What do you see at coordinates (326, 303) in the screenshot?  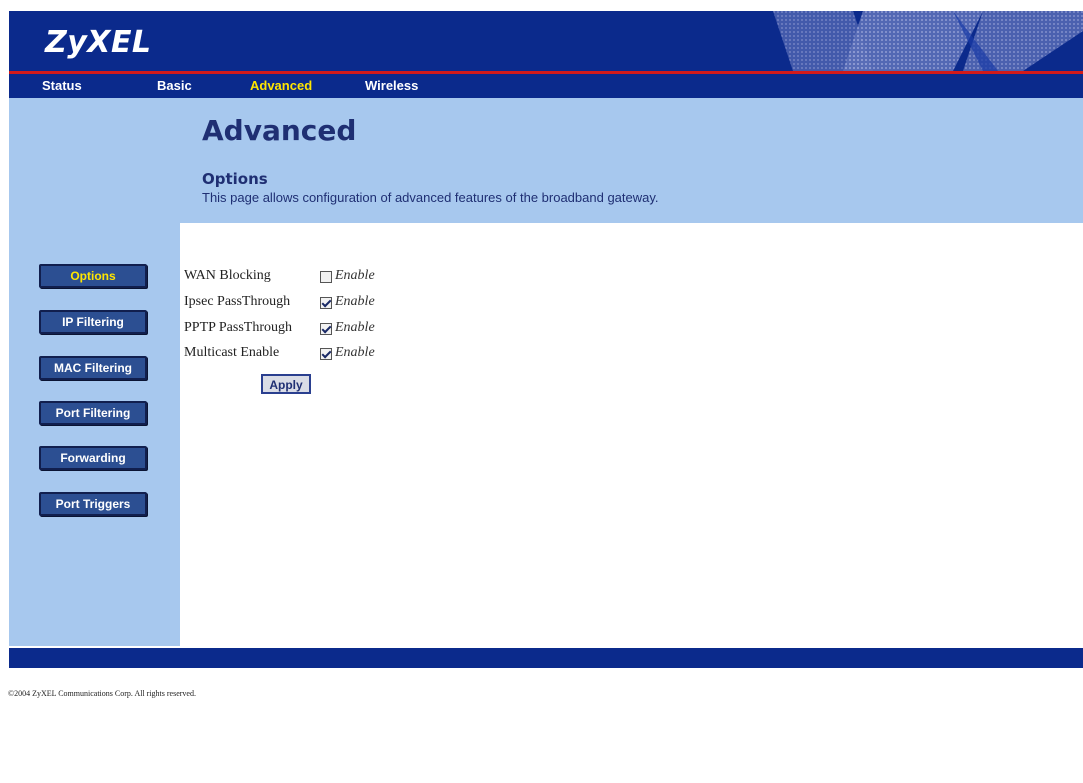 I see `ipsec-passthrough-checkbox` at bounding box center [326, 303].